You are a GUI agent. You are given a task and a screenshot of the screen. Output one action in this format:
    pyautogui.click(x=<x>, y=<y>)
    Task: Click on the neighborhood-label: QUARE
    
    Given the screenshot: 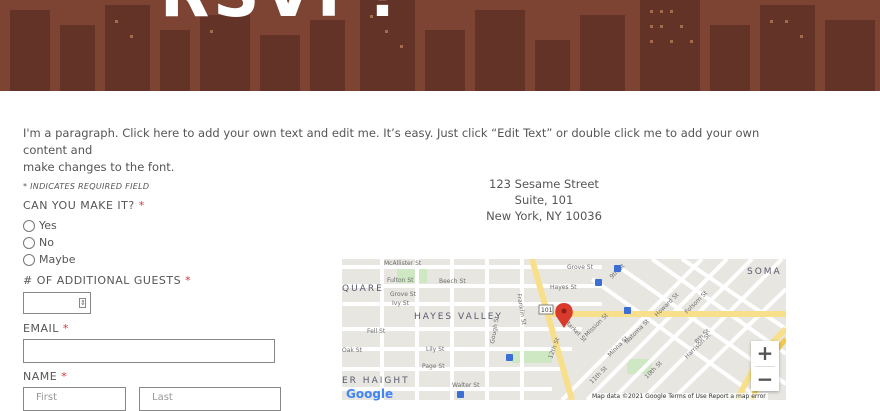 What is the action you would take?
    pyautogui.click(x=363, y=289)
    